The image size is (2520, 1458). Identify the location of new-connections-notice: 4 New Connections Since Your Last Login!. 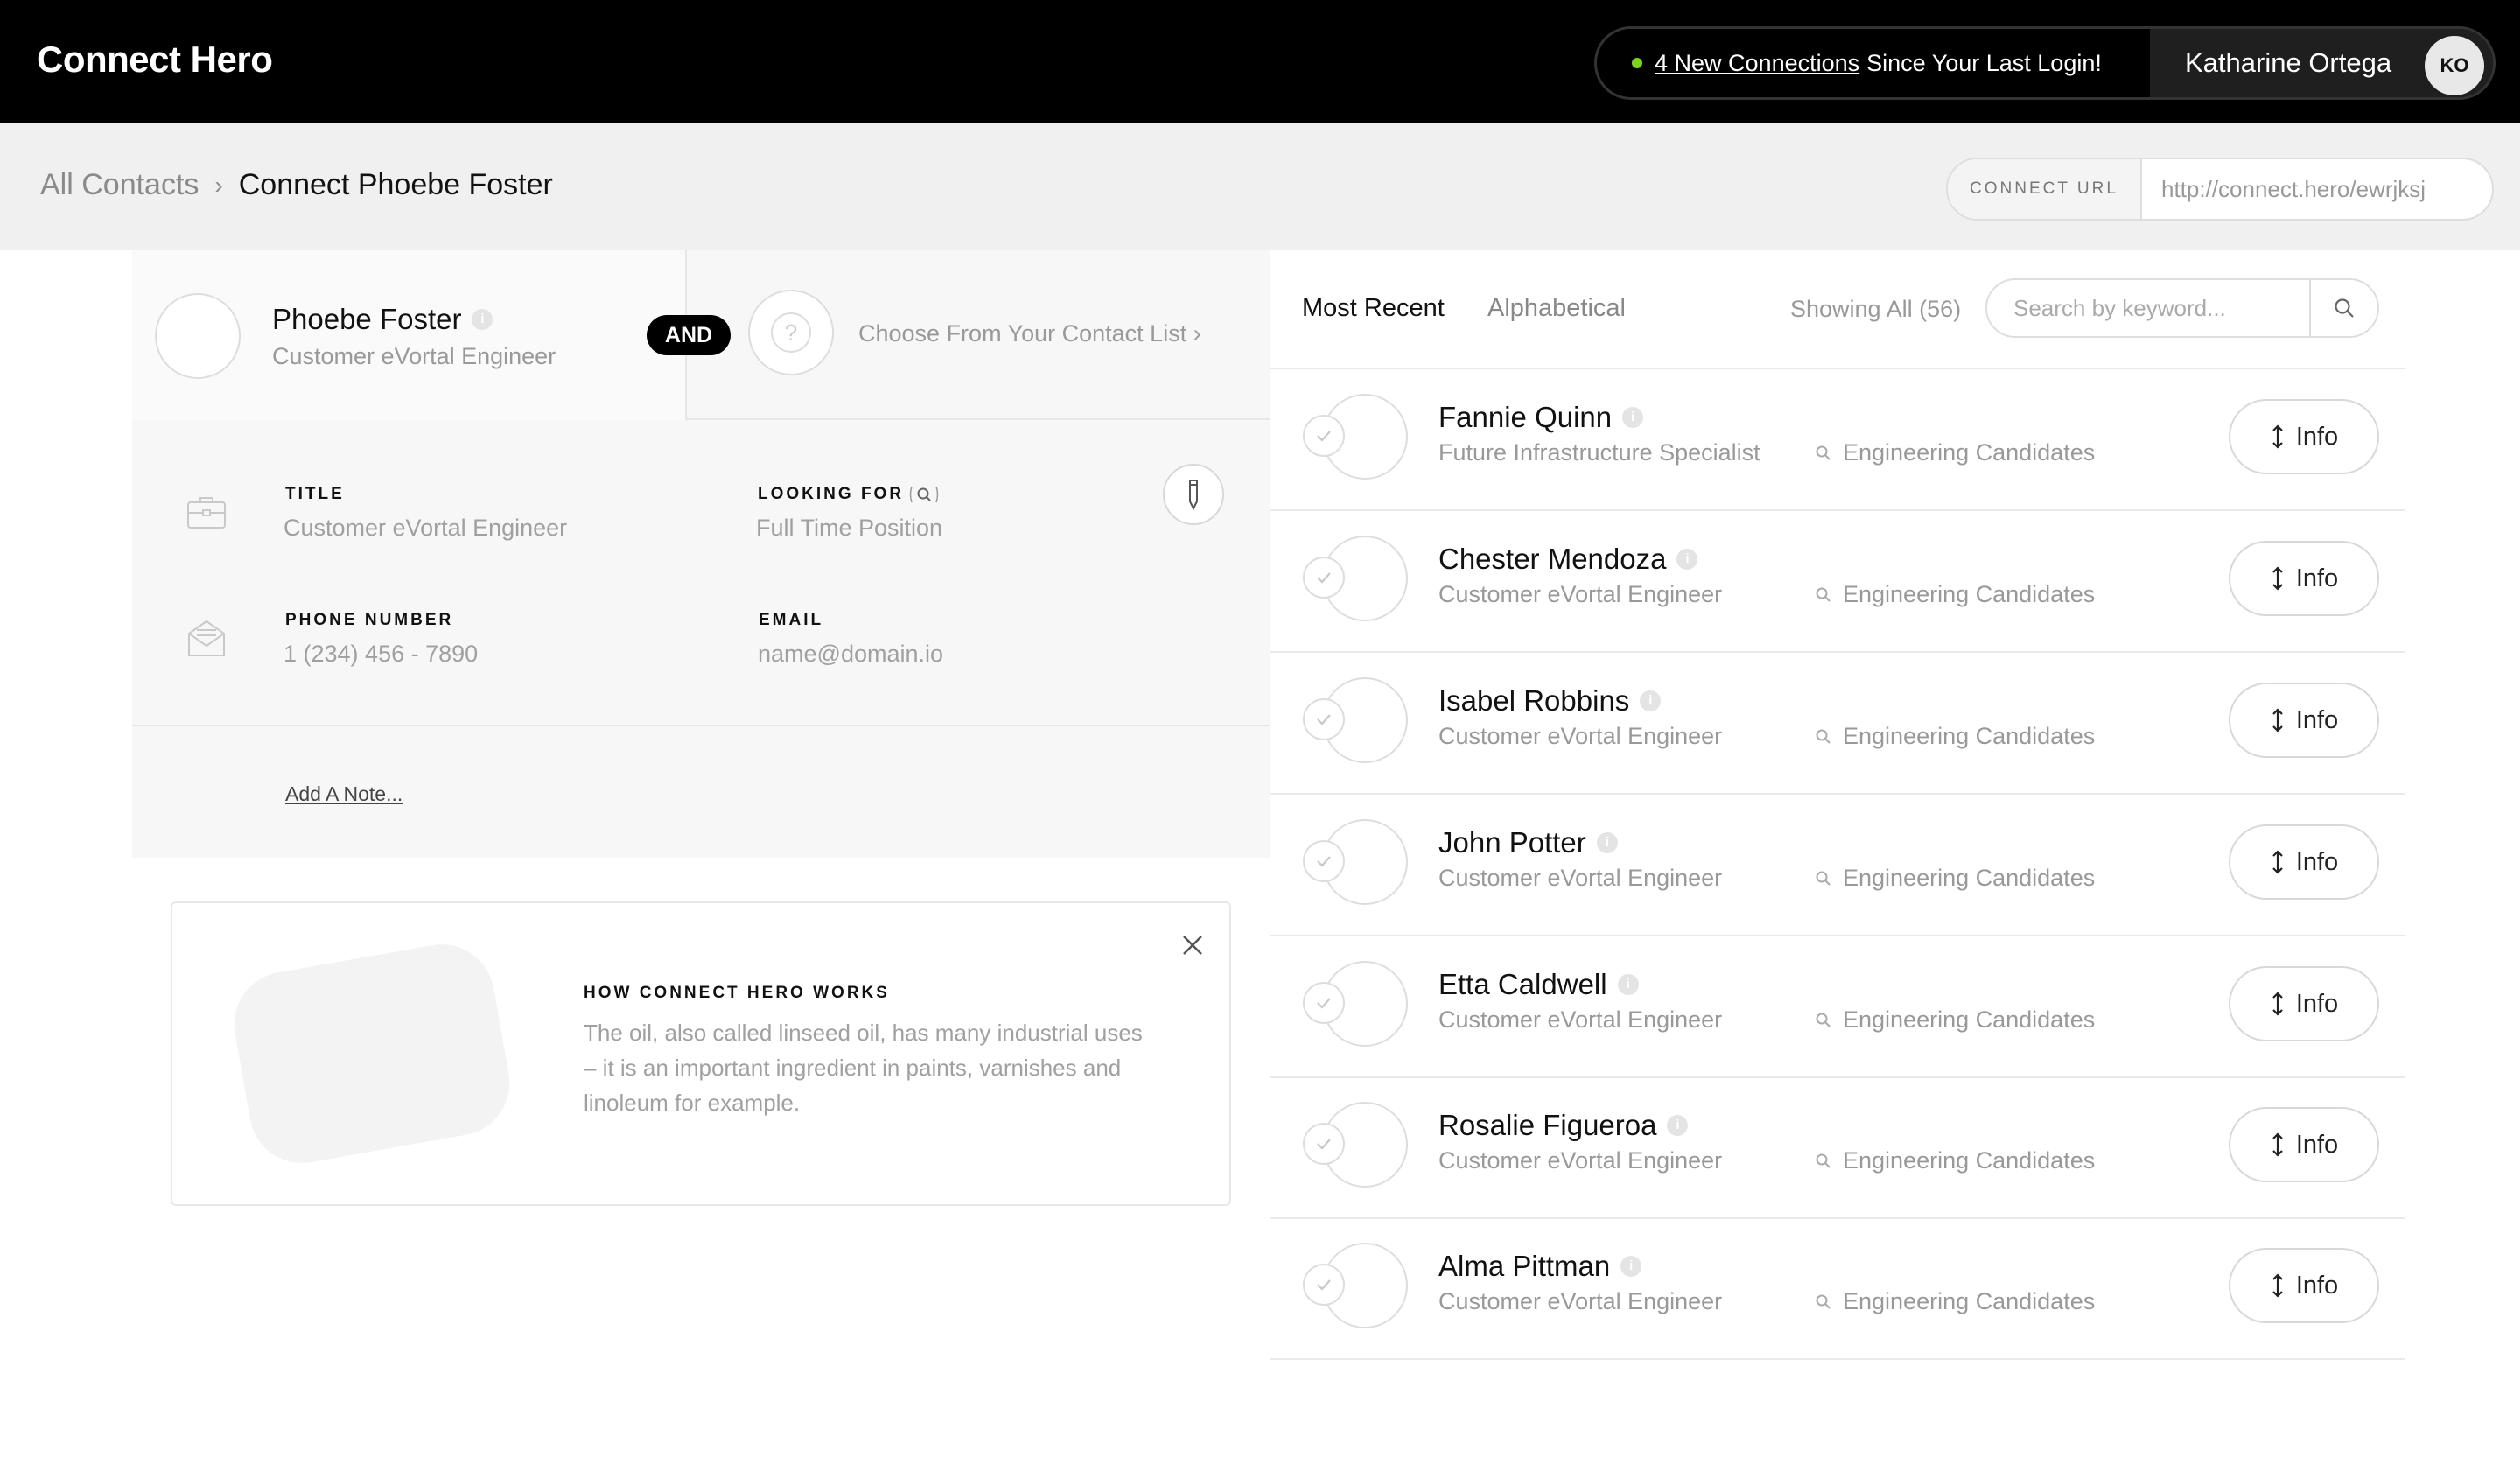
(1873, 63).